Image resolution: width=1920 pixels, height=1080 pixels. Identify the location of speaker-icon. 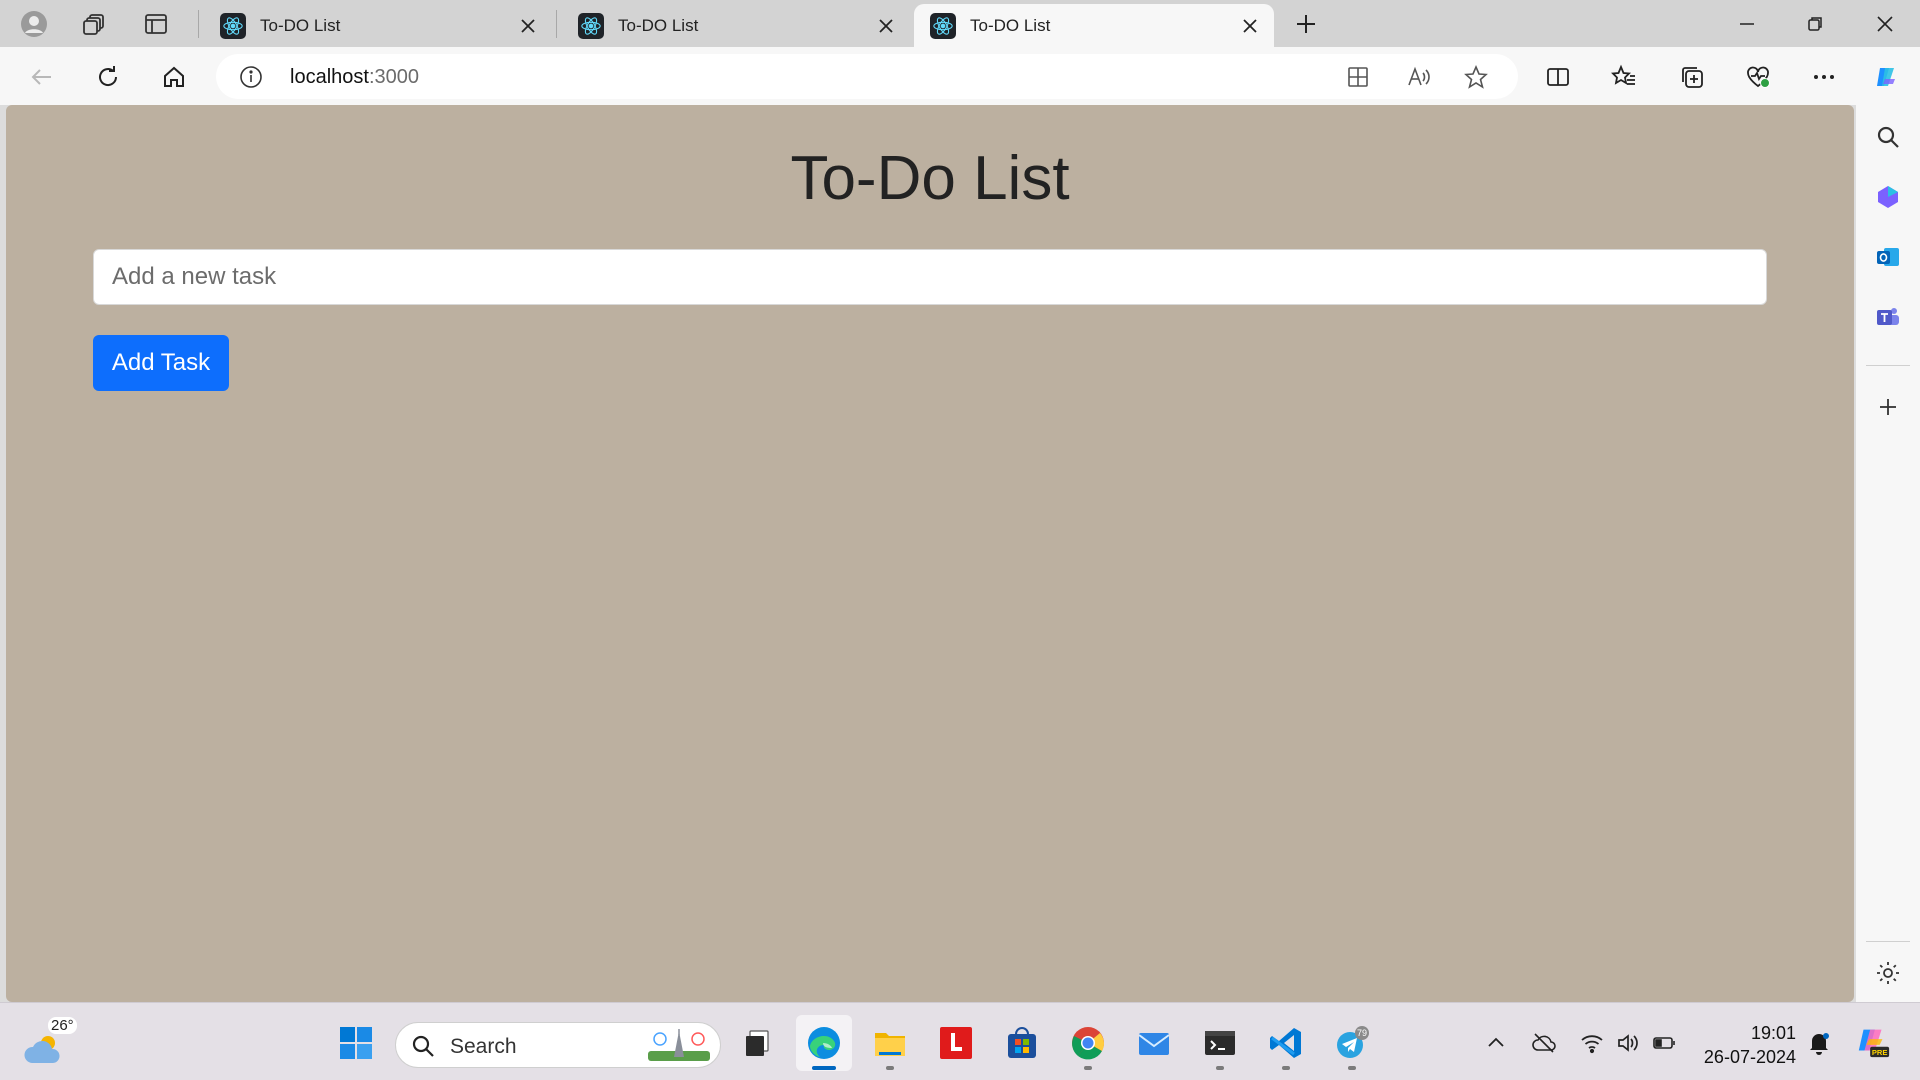
(1628, 1043).